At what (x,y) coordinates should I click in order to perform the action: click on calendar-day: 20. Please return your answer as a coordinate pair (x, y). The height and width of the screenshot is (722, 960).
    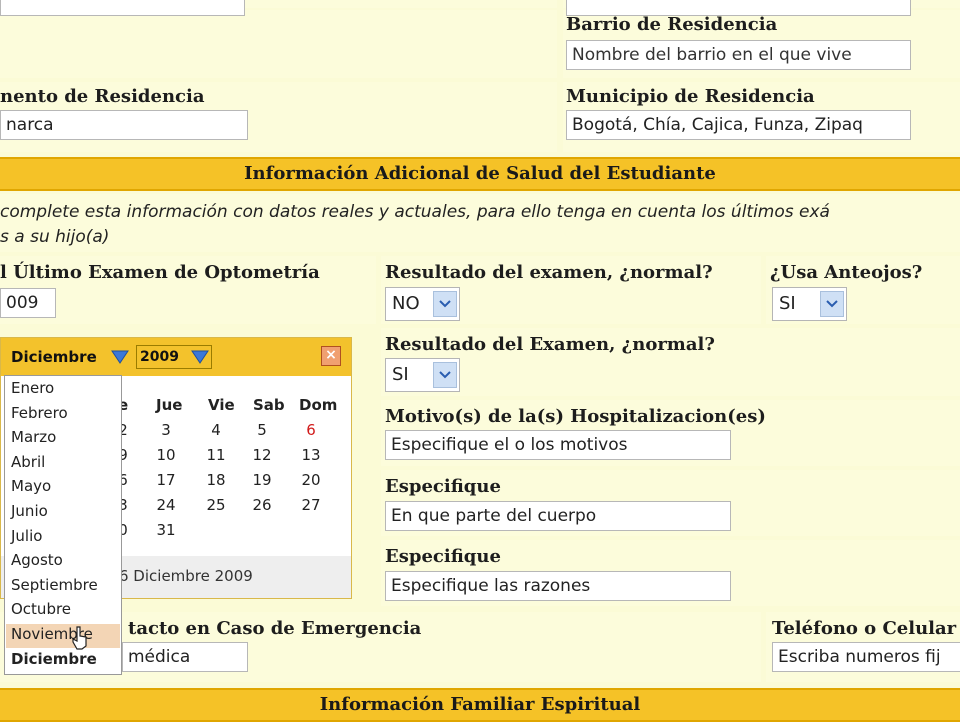
    Looking at the image, I should click on (311, 480).